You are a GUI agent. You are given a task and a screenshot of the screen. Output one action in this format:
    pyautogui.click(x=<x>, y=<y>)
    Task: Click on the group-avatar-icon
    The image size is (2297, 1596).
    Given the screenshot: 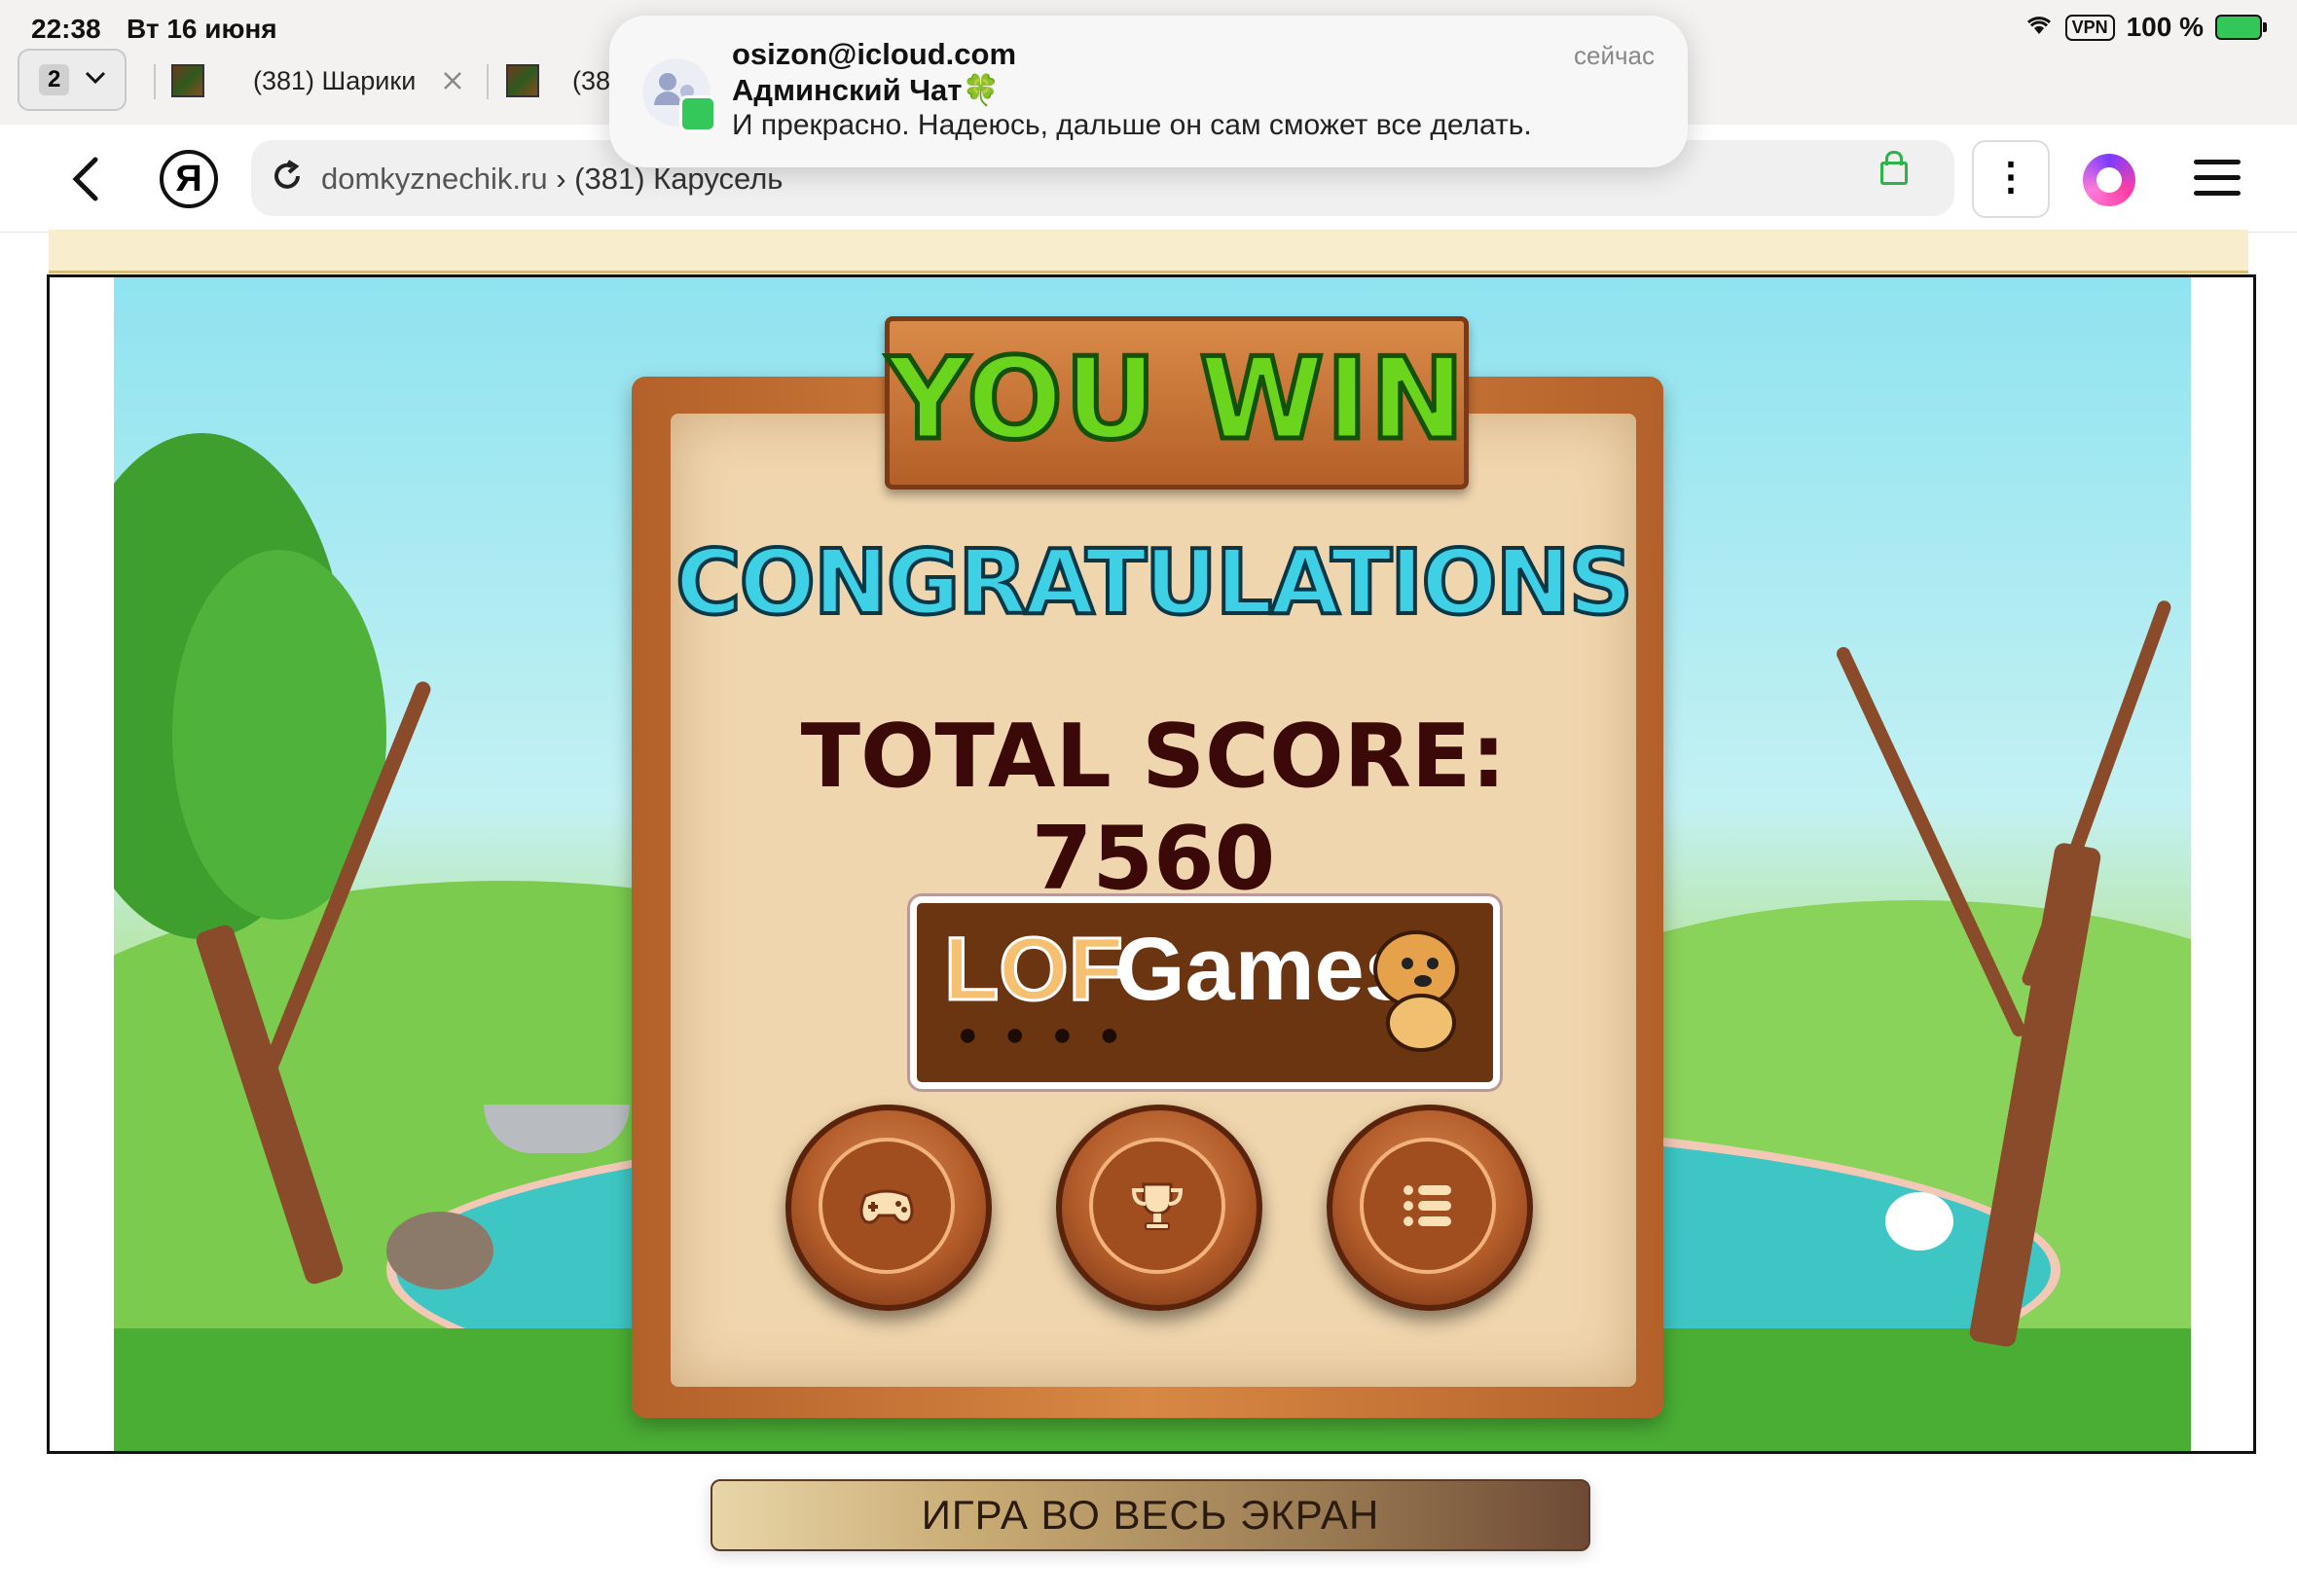 What is the action you would take?
    pyautogui.click(x=679, y=95)
    